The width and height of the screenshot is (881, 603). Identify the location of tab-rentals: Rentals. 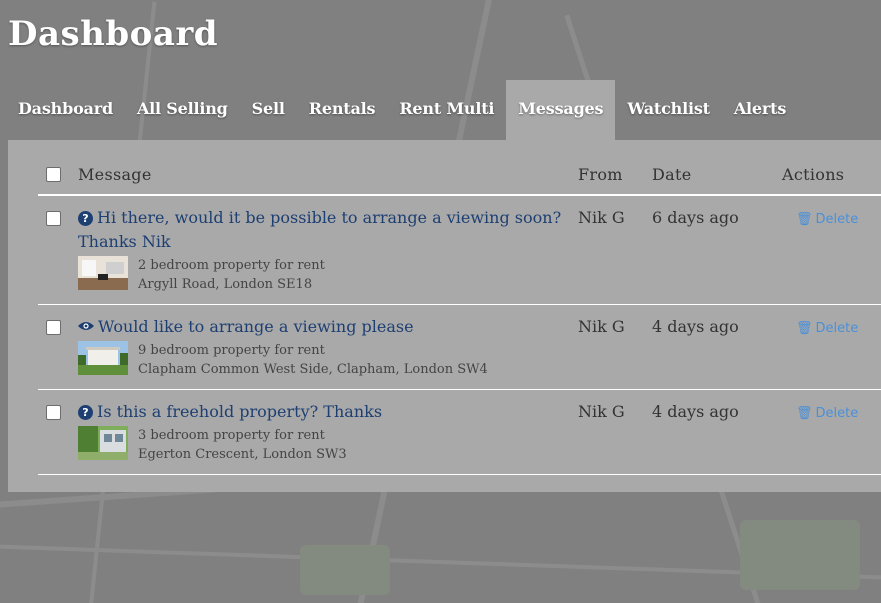
(342, 110).